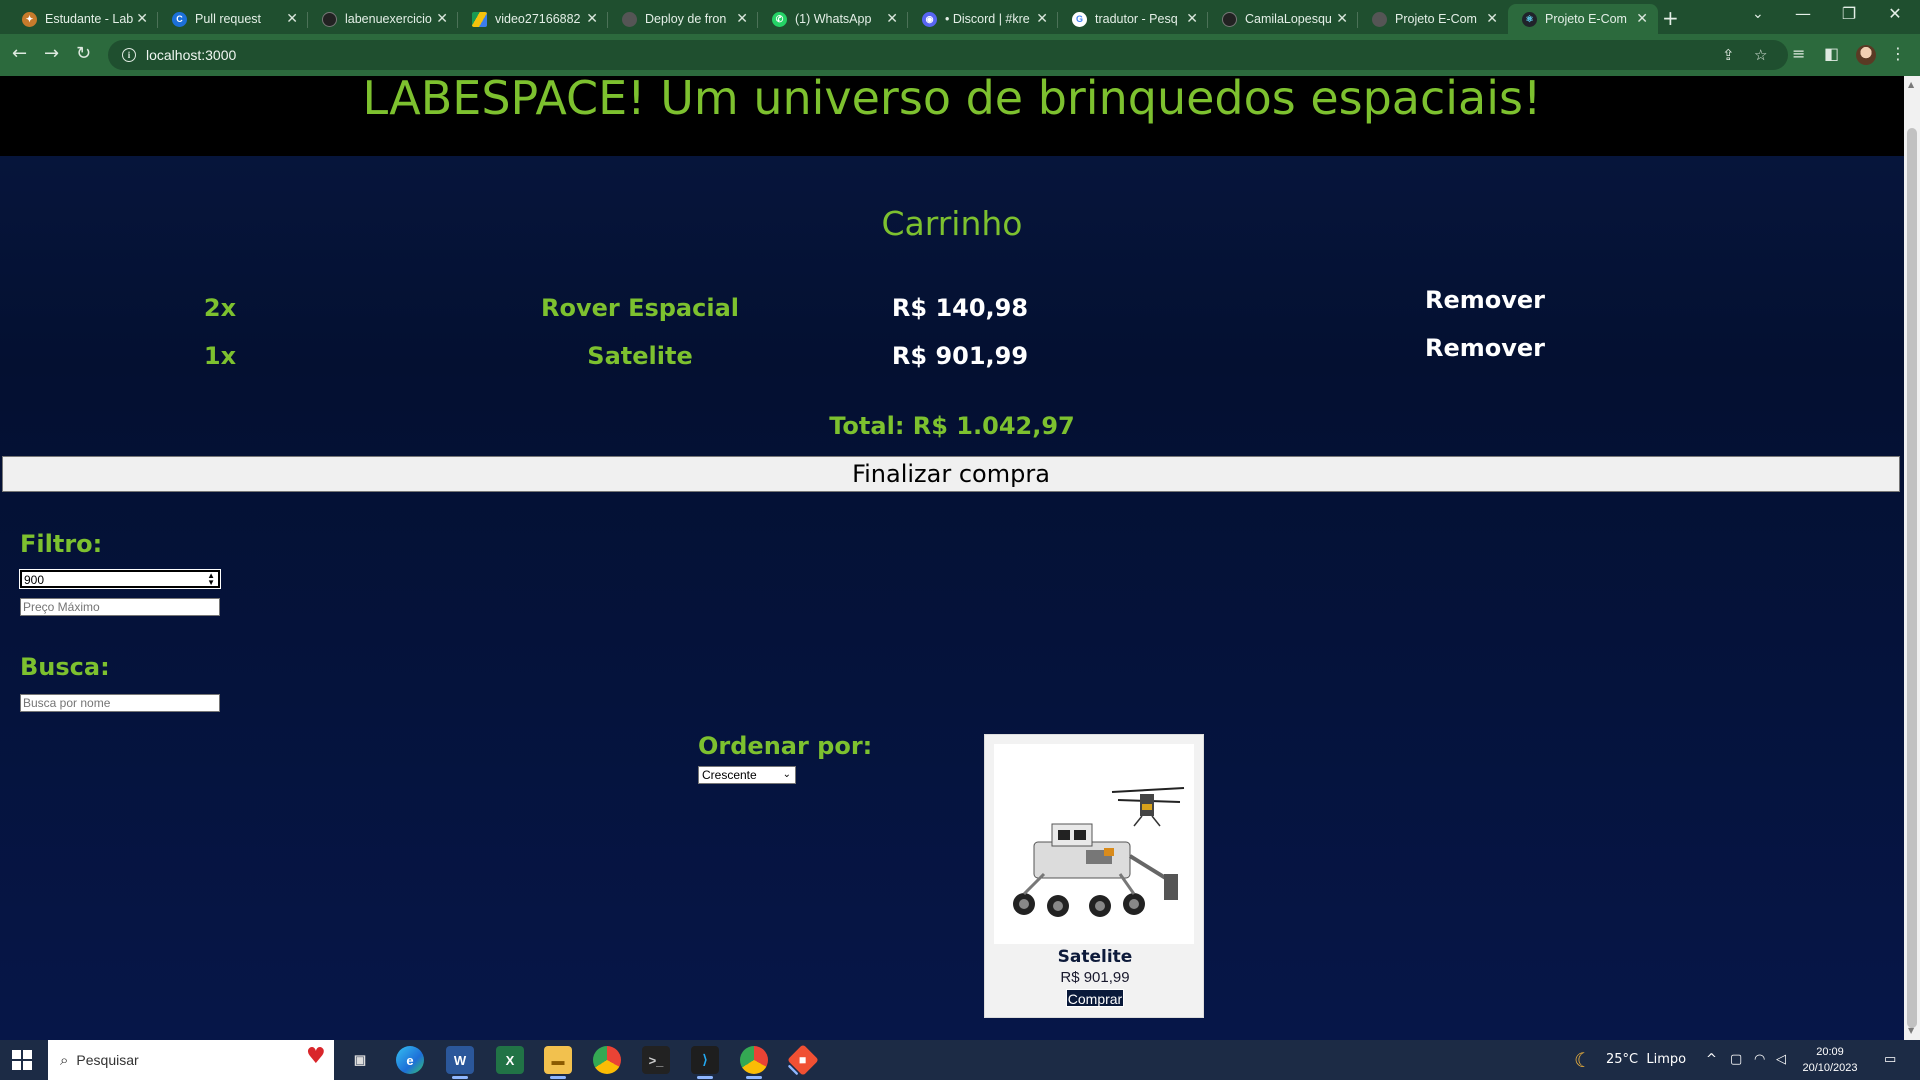  Describe the element at coordinates (987, 19) in the screenshot. I see `tab-title: • Discord | #kre` at that location.